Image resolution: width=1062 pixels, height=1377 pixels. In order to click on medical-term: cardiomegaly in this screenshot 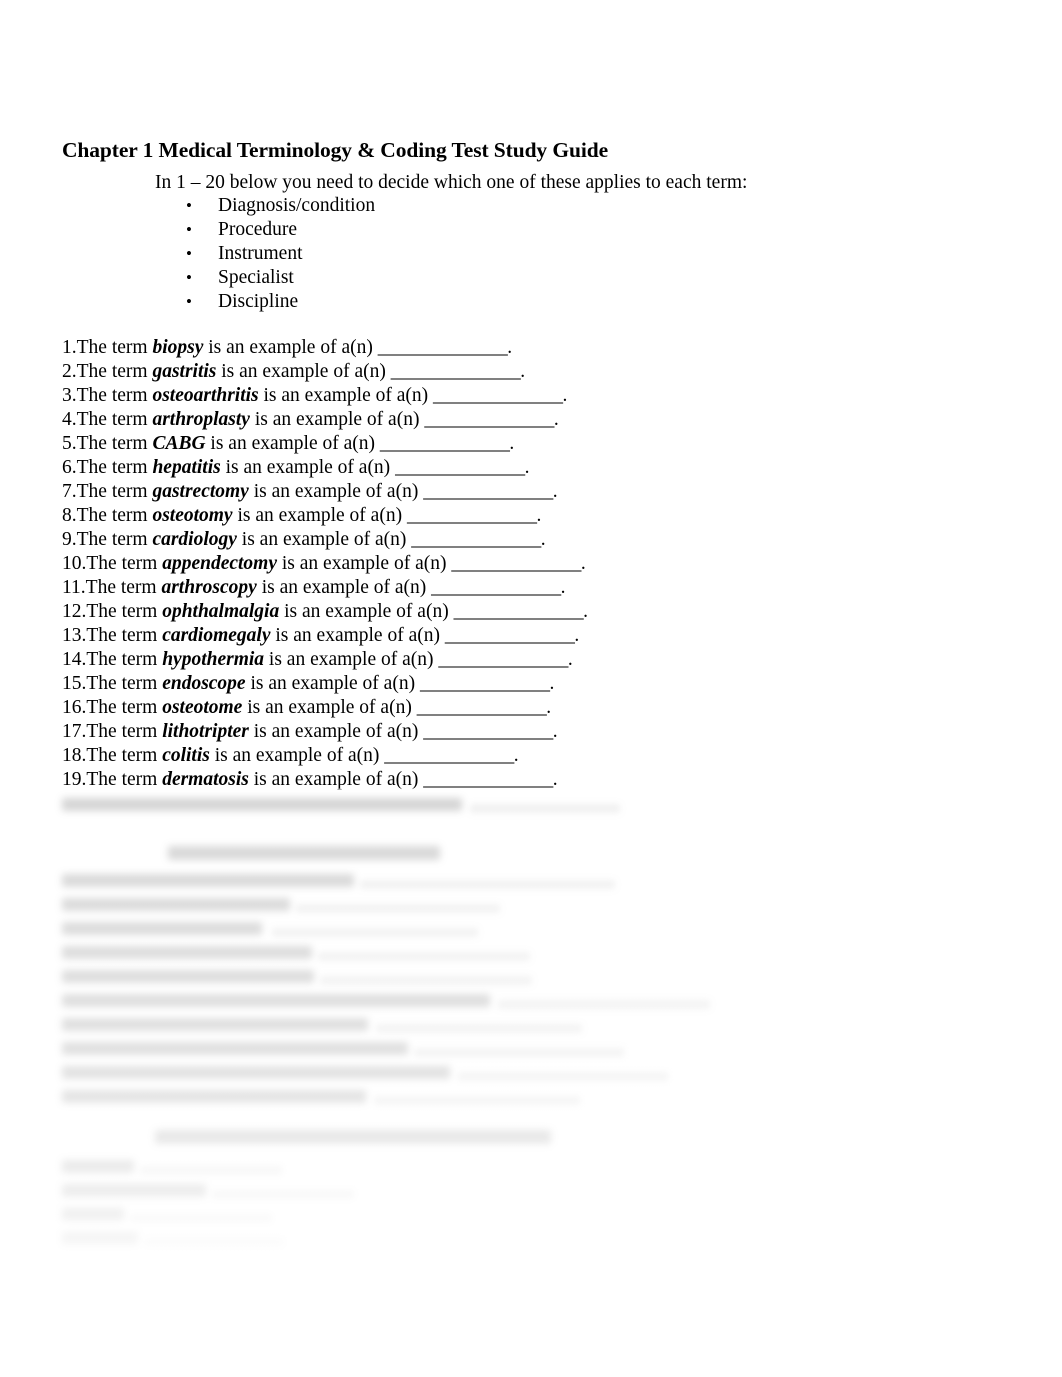, I will do `click(216, 635)`.